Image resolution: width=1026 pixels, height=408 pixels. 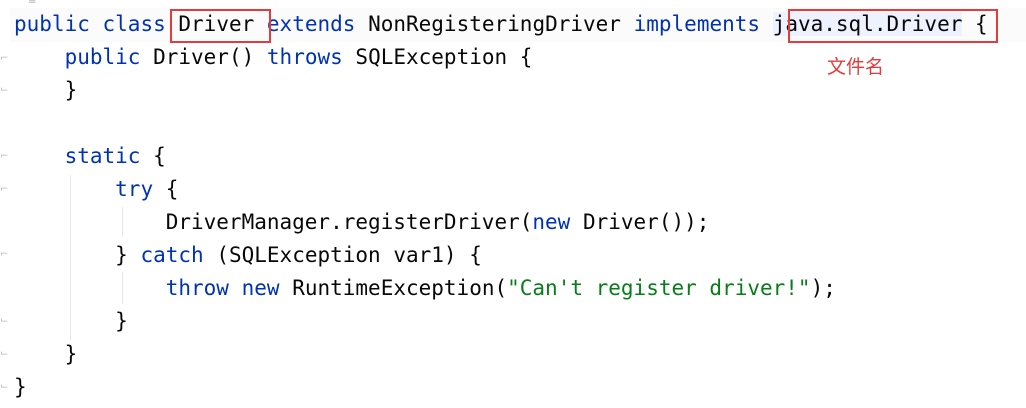 I want to click on code-line-5: static {, so click(x=90, y=156).